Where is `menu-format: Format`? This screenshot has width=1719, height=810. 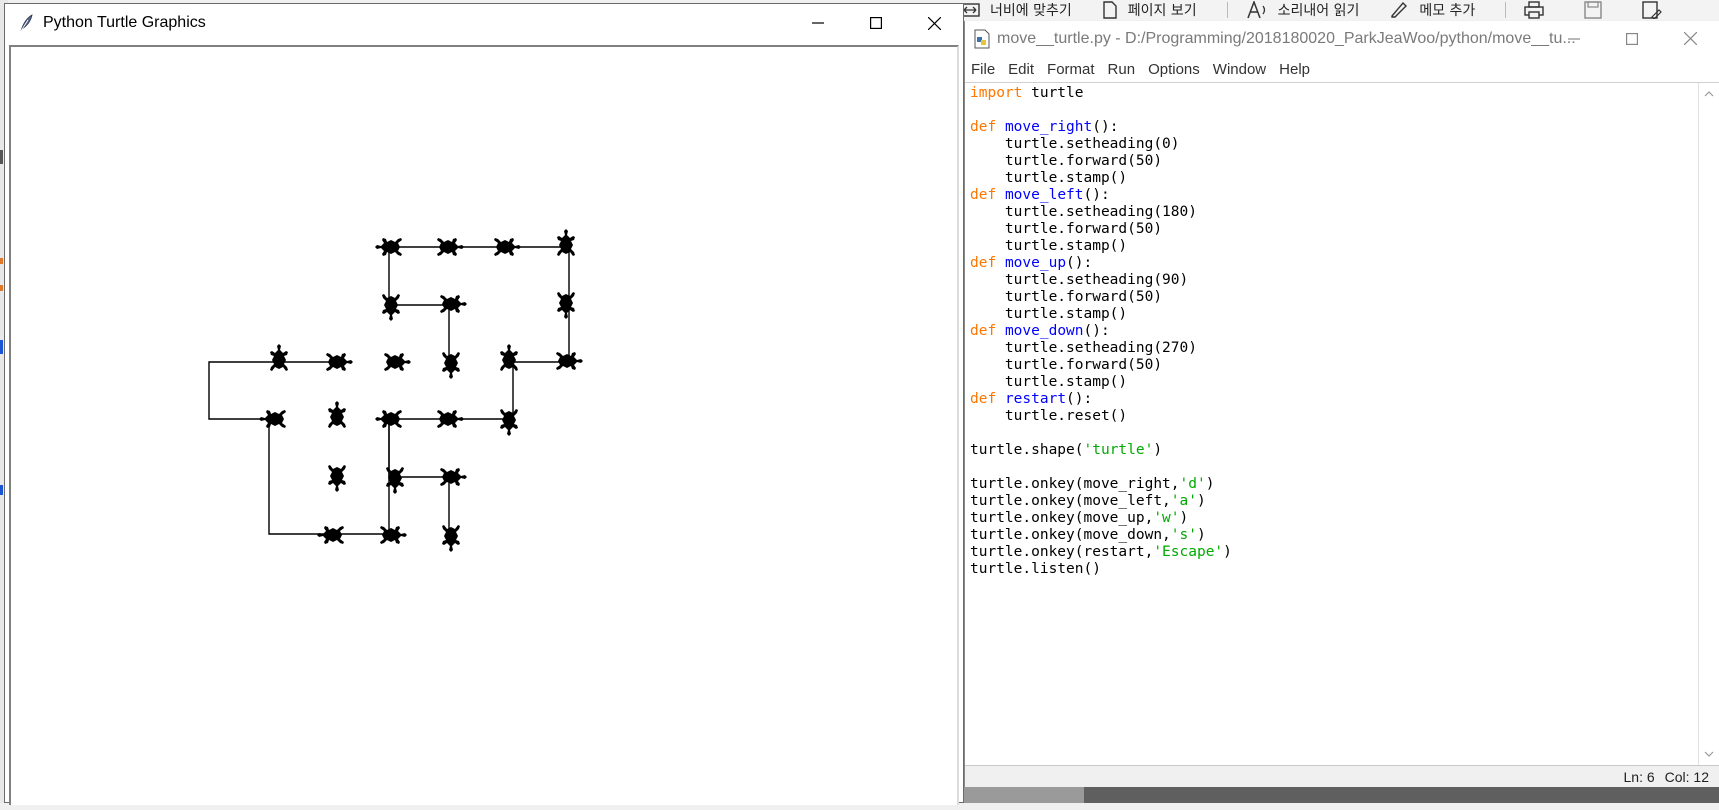 menu-format: Format is located at coordinates (1071, 69).